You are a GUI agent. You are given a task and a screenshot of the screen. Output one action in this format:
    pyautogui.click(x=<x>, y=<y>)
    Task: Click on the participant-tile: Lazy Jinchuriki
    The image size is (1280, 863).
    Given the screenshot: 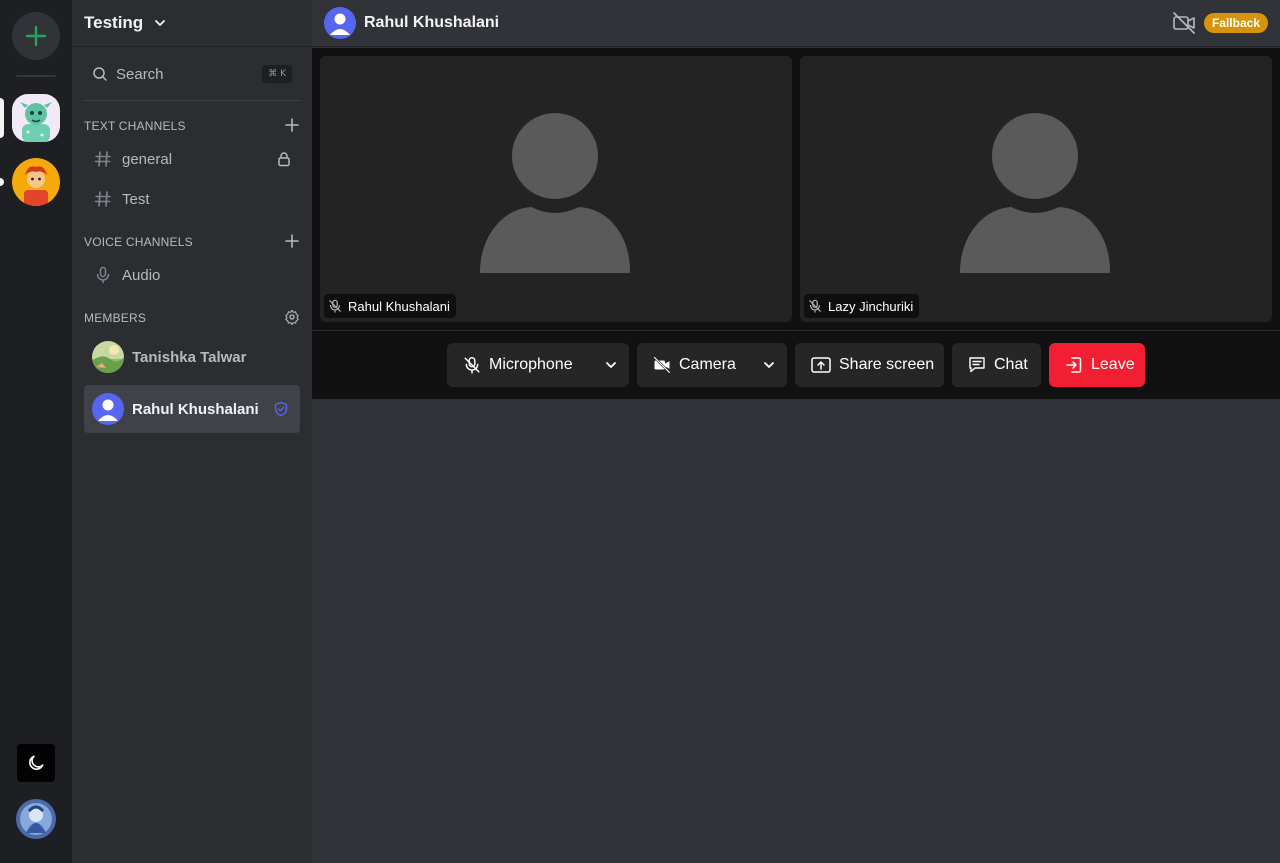 What is the action you would take?
    pyautogui.click(x=1036, y=189)
    